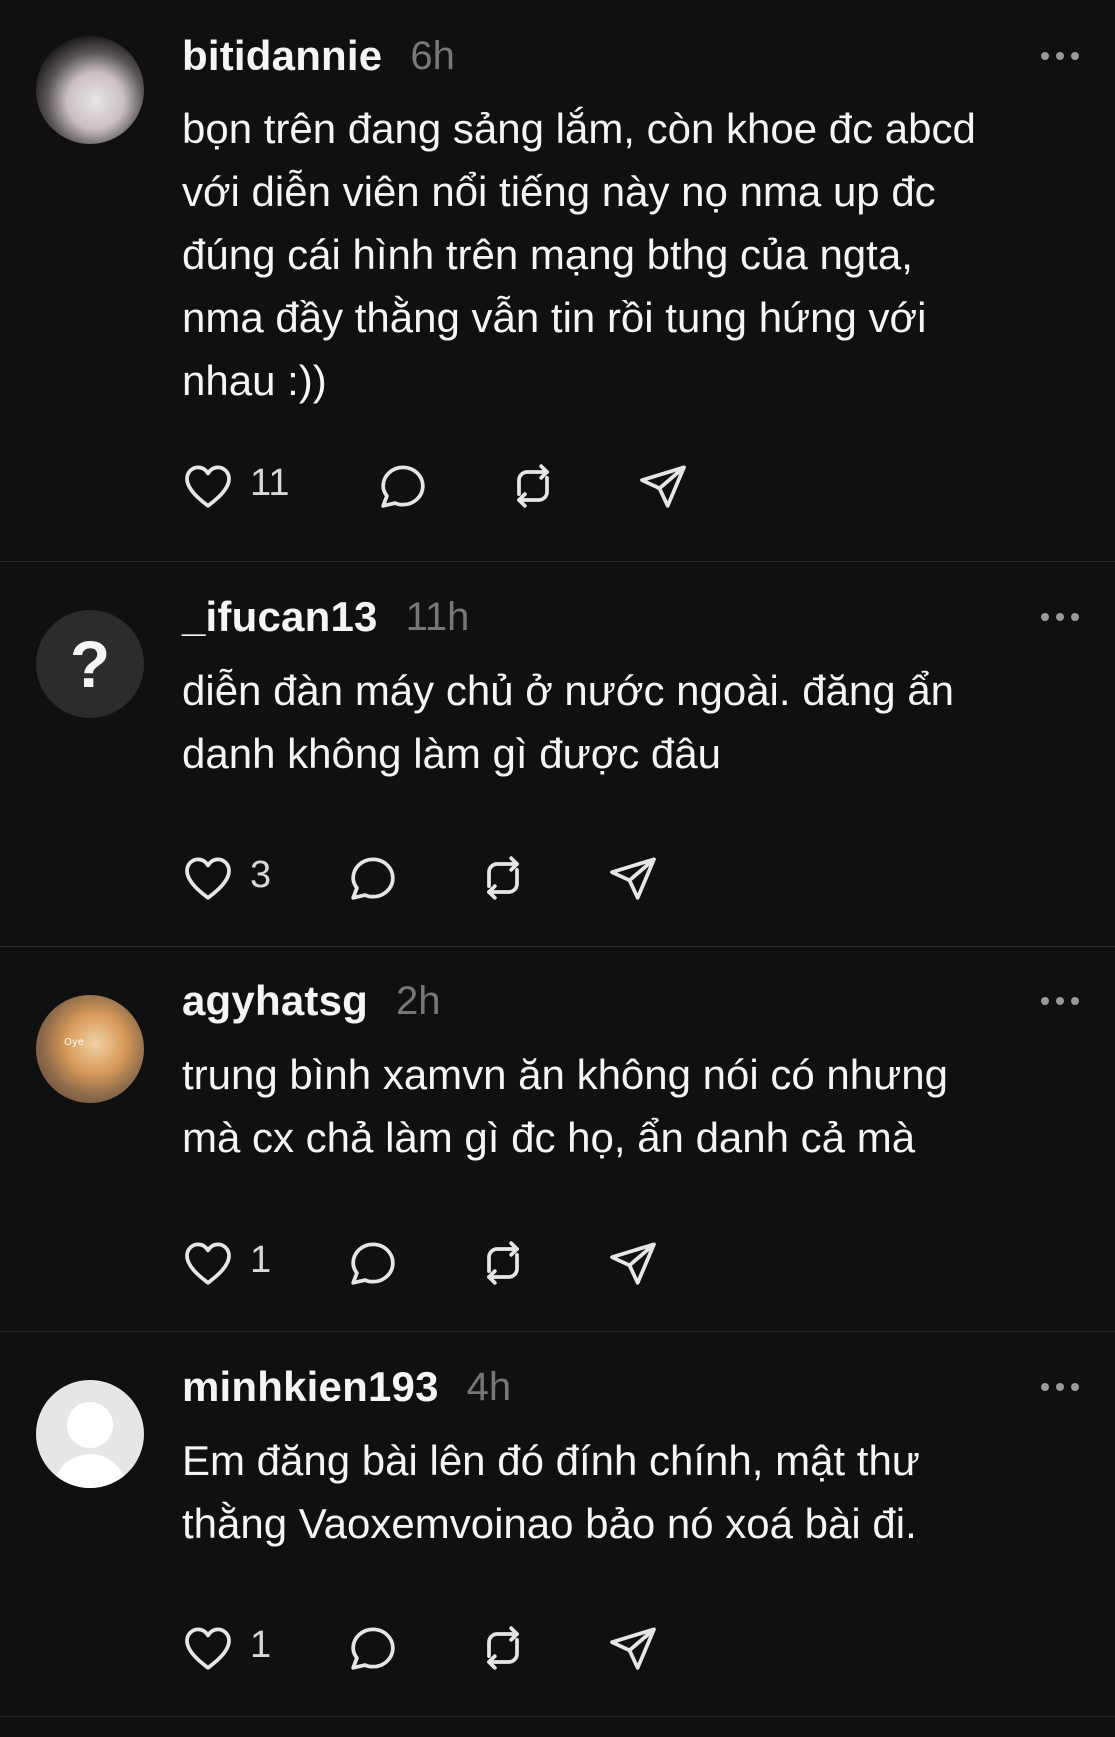 This screenshot has height=1737, width=1115. I want to click on username: _ifucan13, so click(280, 617).